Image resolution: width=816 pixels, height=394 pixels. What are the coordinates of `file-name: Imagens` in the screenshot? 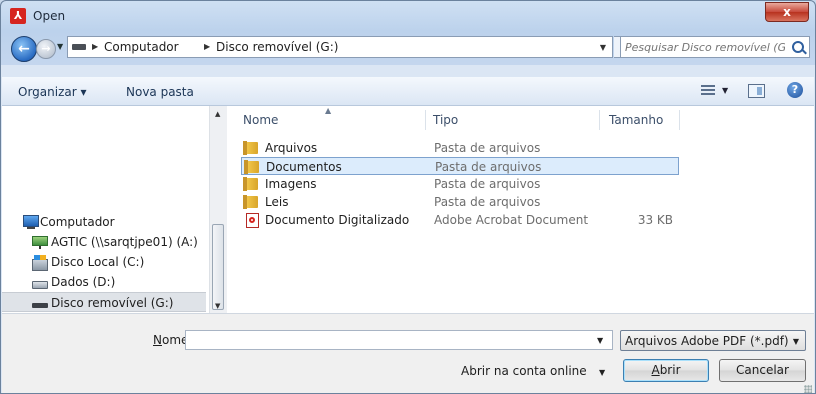 It's located at (291, 184).